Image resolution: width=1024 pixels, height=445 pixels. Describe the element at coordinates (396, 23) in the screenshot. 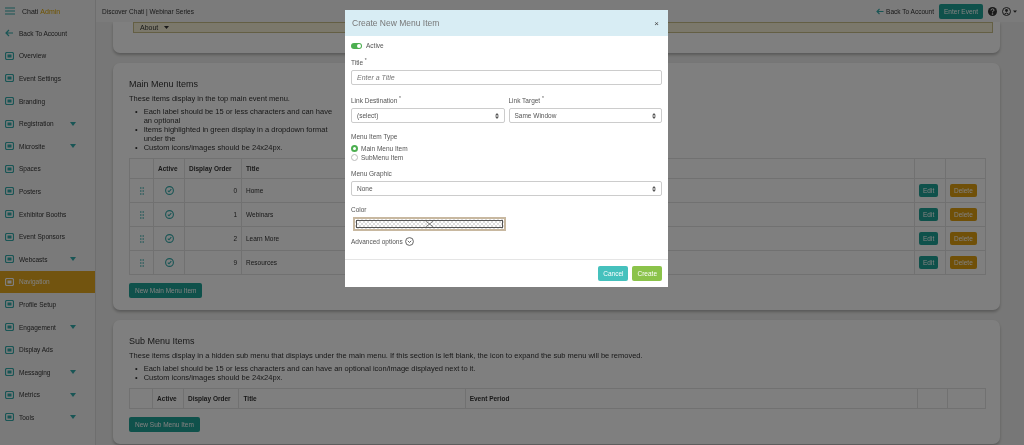

I see `modal-title: Create New Menu Item` at that location.